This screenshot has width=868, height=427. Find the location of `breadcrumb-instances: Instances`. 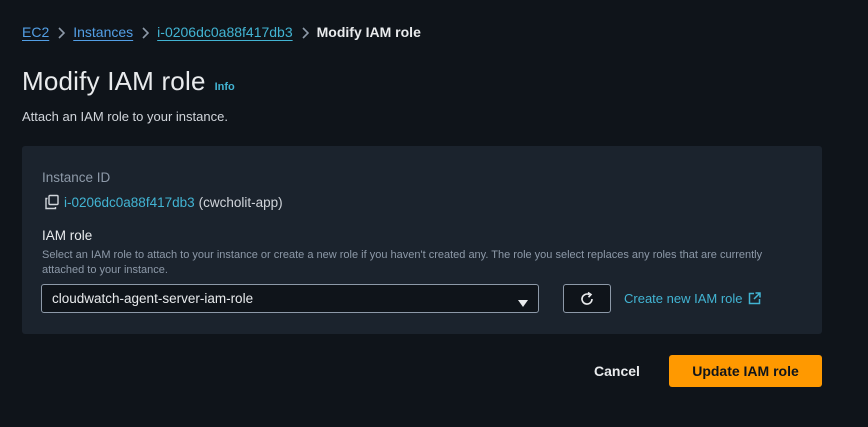

breadcrumb-instances: Instances is located at coordinates (103, 32).